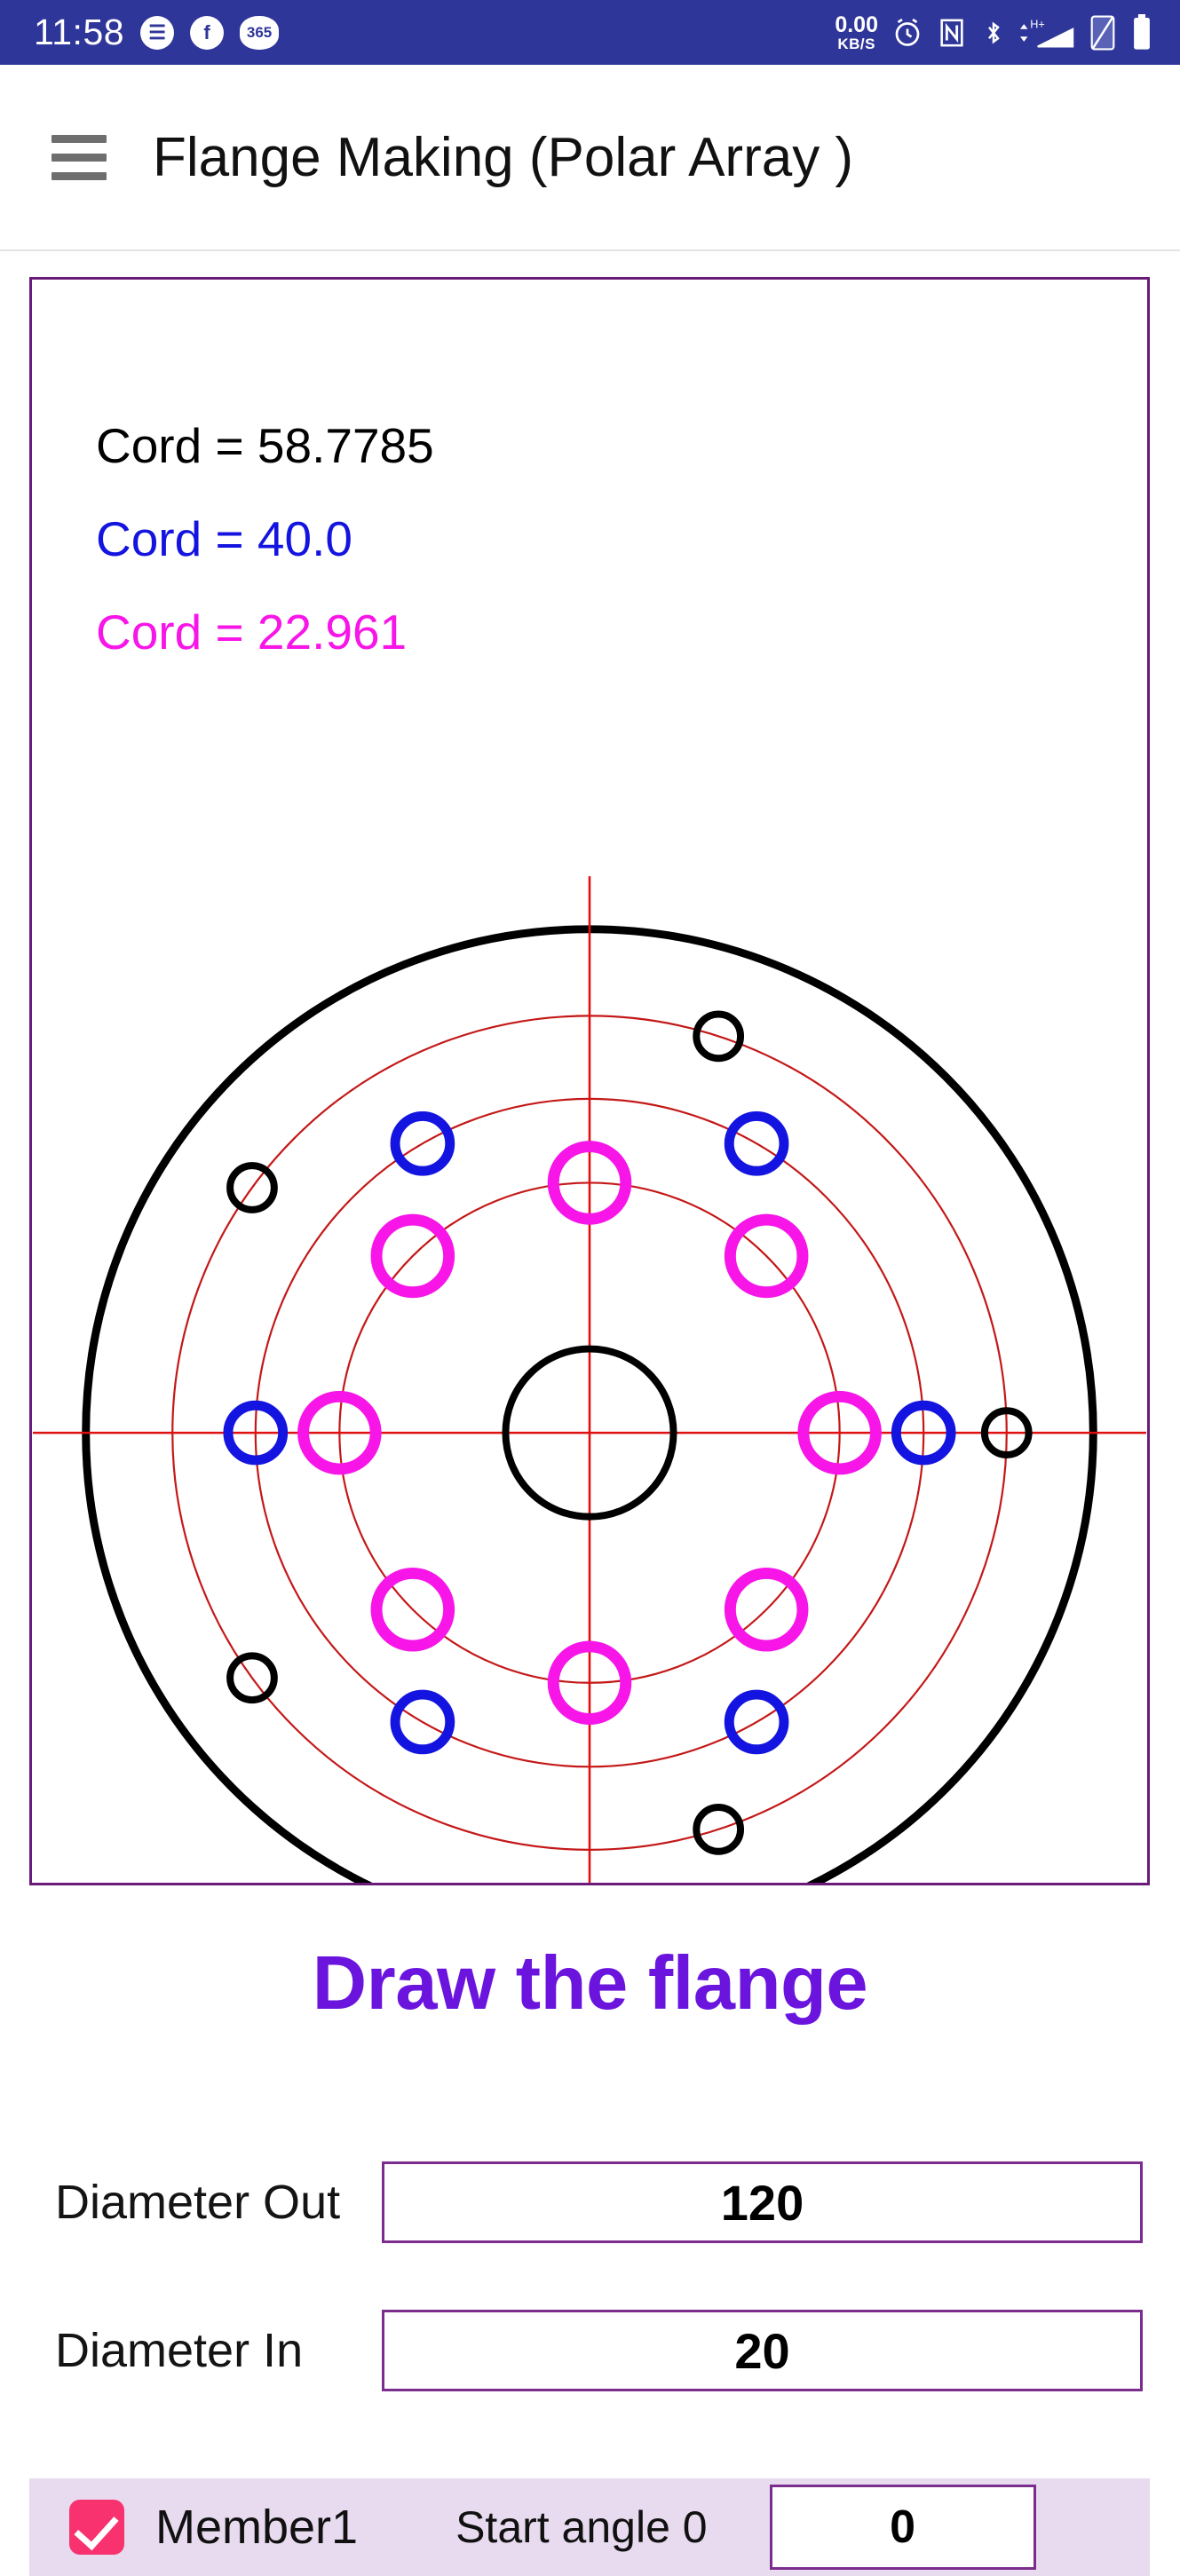  What do you see at coordinates (503, 157) in the screenshot?
I see `page-title: Flange Making (Polar Array )` at bounding box center [503, 157].